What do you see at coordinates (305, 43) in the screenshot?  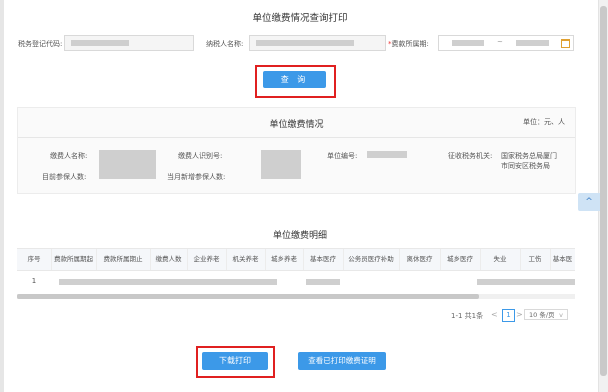 I see `taxpayer-name-value-redacted` at bounding box center [305, 43].